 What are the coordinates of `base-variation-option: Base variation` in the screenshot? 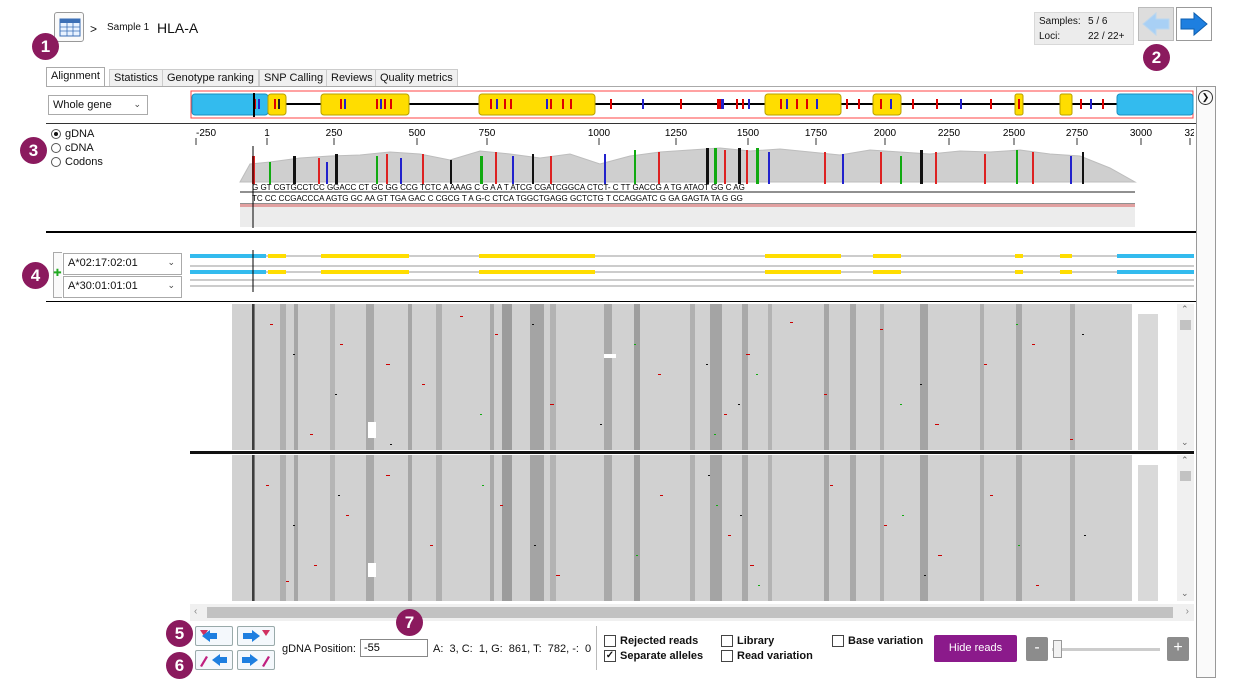 It's located at (877, 641).